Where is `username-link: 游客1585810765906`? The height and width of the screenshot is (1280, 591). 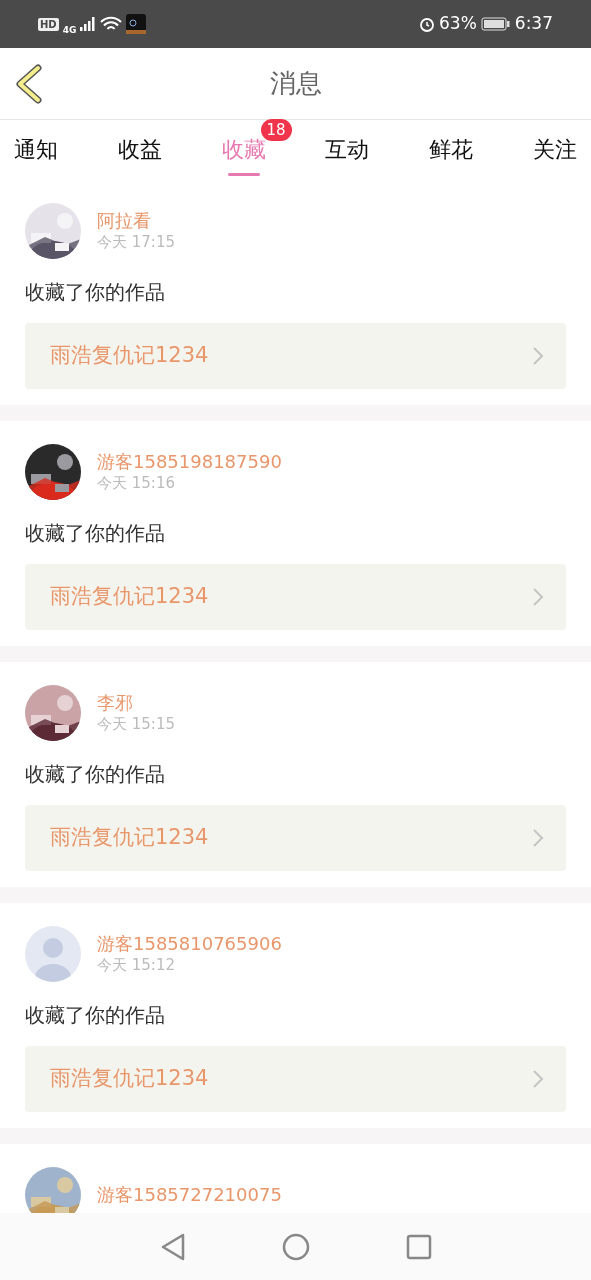
username-link: 游客1585810765906 is located at coordinates (189, 944).